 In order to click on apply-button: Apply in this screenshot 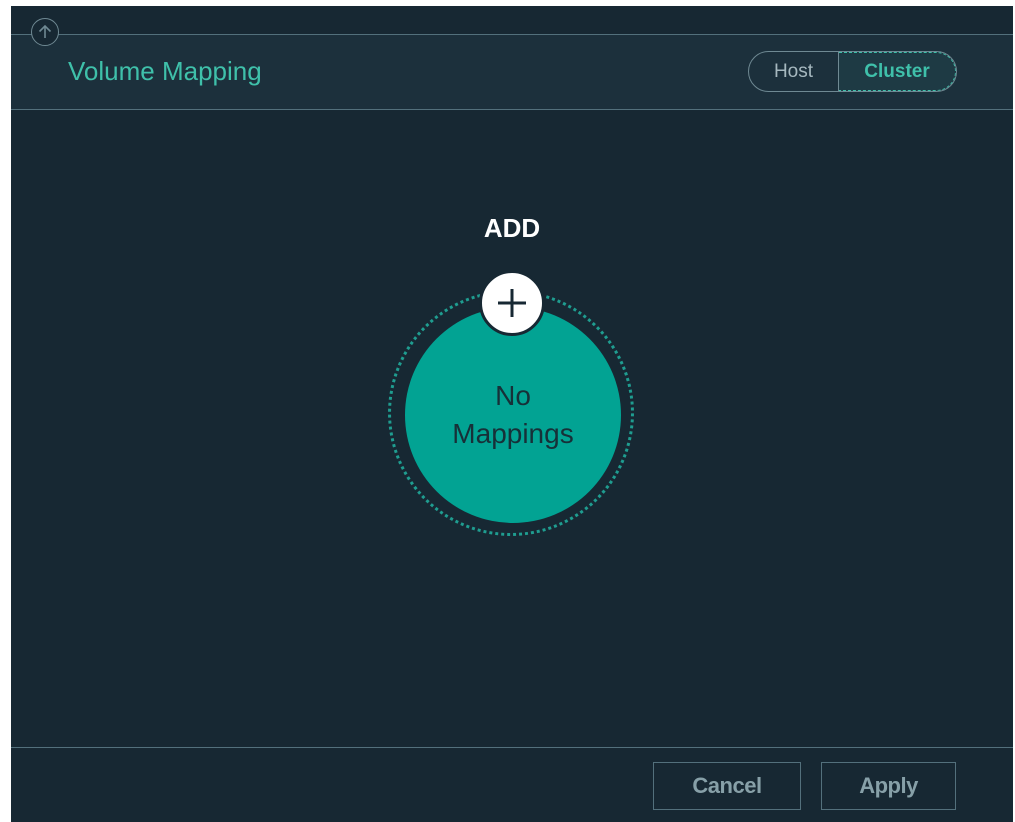, I will do `click(888, 786)`.